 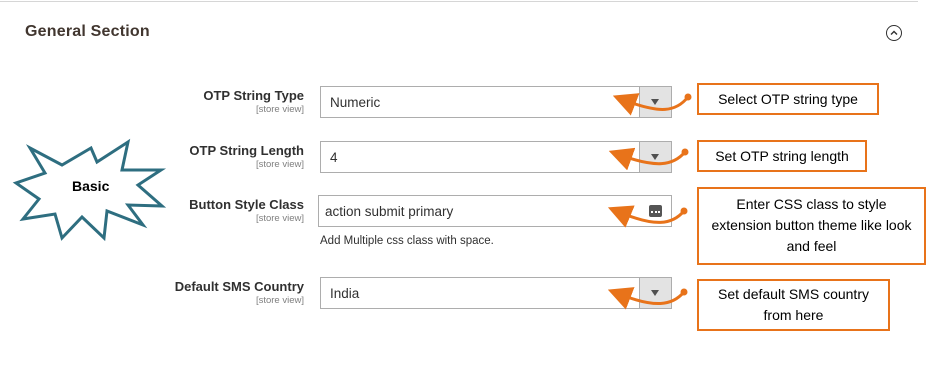 What do you see at coordinates (782, 156) in the screenshot?
I see `callout-otp-length: Set OTP string length` at bounding box center [782, 156].